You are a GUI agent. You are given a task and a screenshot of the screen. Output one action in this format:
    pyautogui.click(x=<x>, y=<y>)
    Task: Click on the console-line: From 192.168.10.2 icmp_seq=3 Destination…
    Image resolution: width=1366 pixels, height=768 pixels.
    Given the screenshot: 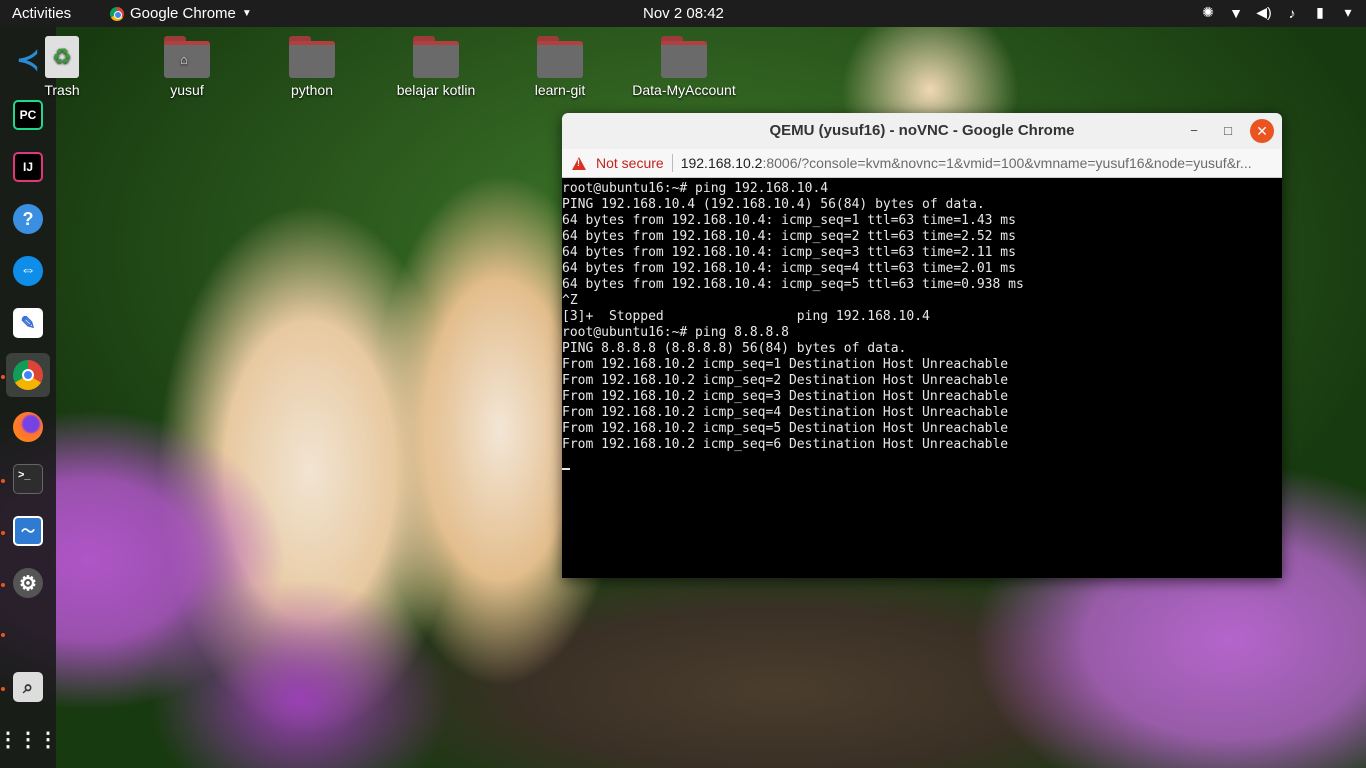 What is the action you would take?
    pyautogui.click(x=785, y=396)
    